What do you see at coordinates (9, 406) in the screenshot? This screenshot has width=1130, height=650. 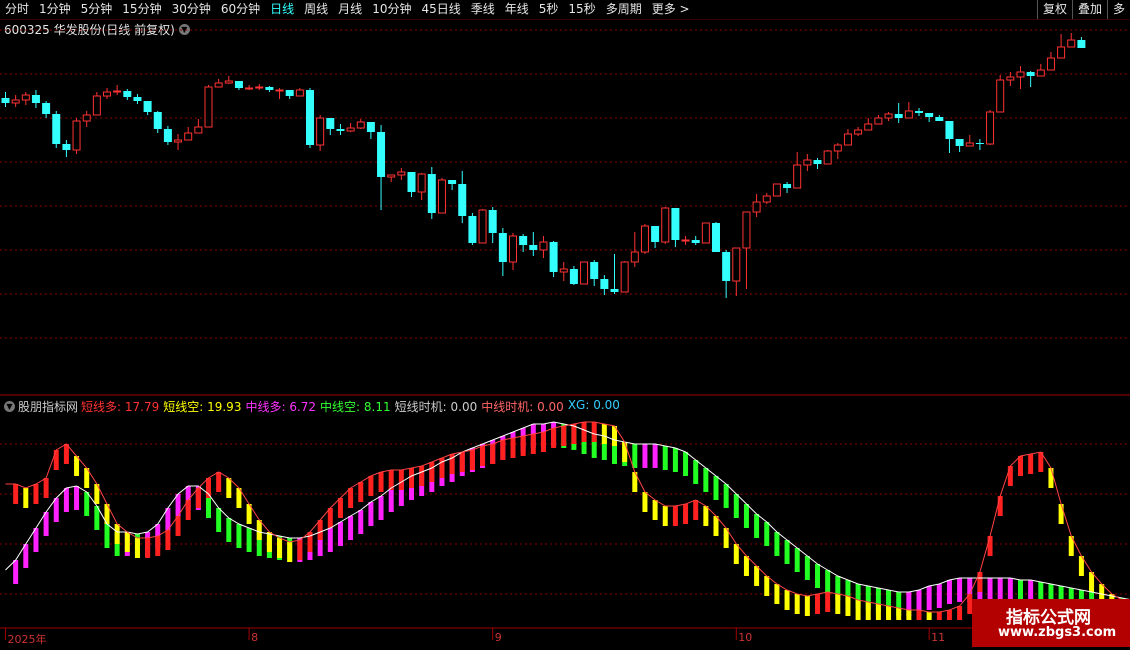 I see `chevron-down-icon: ▼` at bounding box center [9, 406].